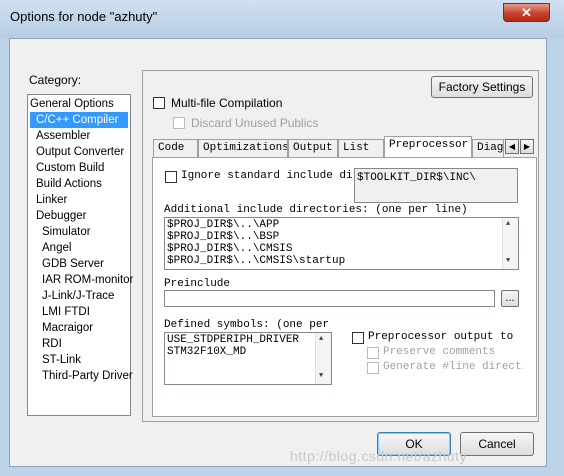 The height and width of the screenshot is (476, 564). What do you see at coordinates (159, 103) in the screenshot?
I see `multifile-checkbox` at bounding box center [159, 103].